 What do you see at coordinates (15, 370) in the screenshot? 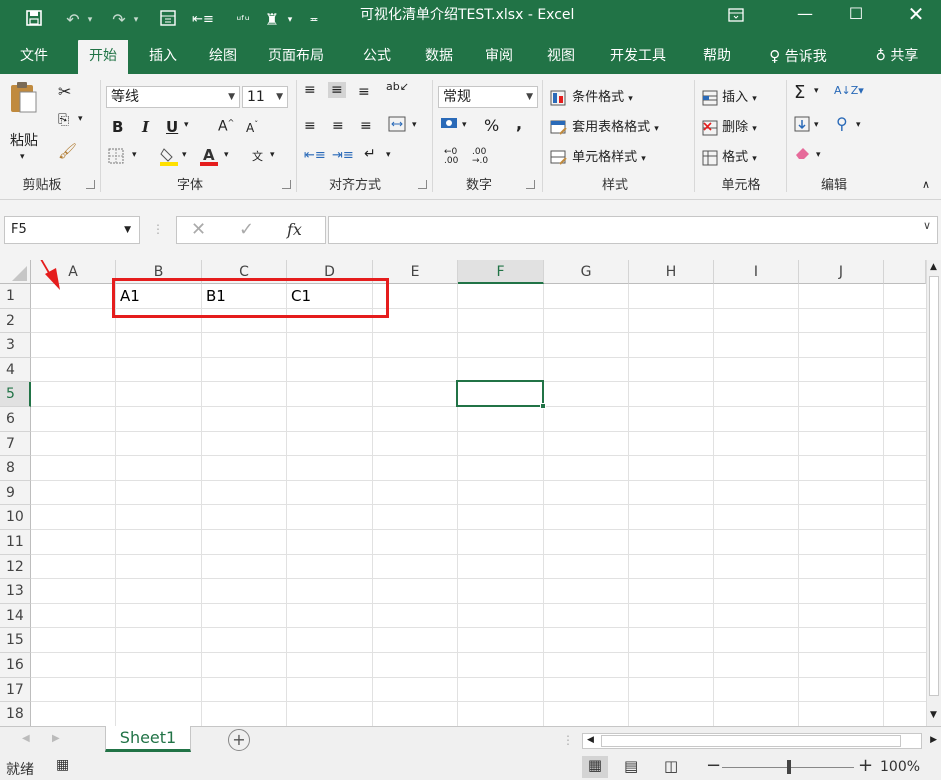
I see `row-header-4: 4` at bounding box center [15, 370].